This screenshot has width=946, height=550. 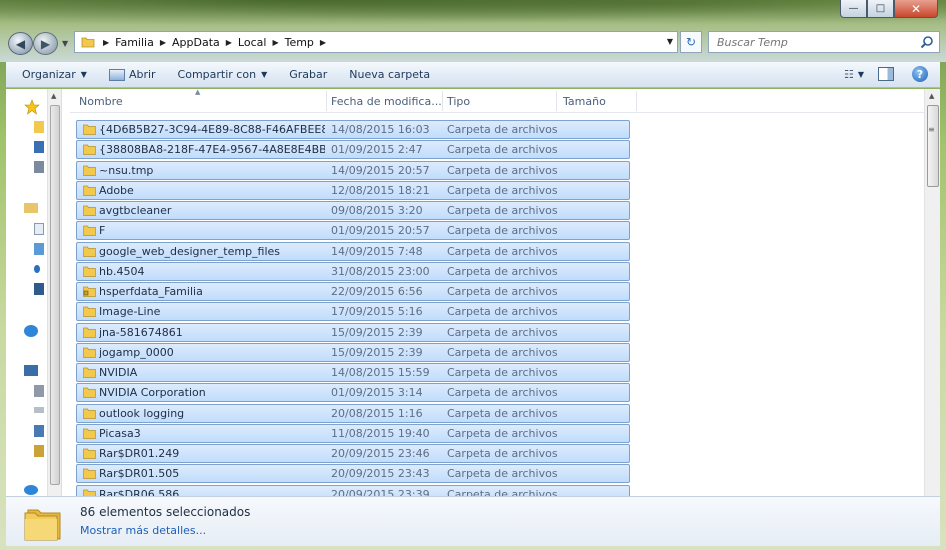 I want to click on file-name: F, so click(x=102, y=231).